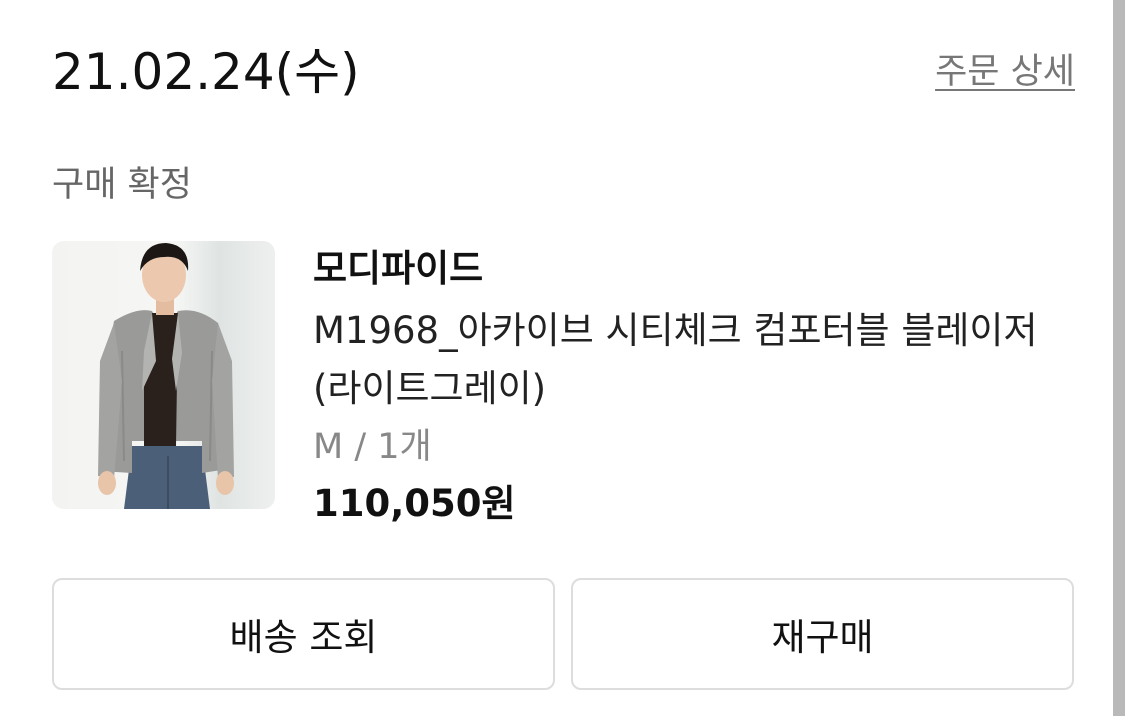  What do you see at coordinates (1119, 358) in the screenshot?
I see `scrollbar` at bounding box center [1119, 358].